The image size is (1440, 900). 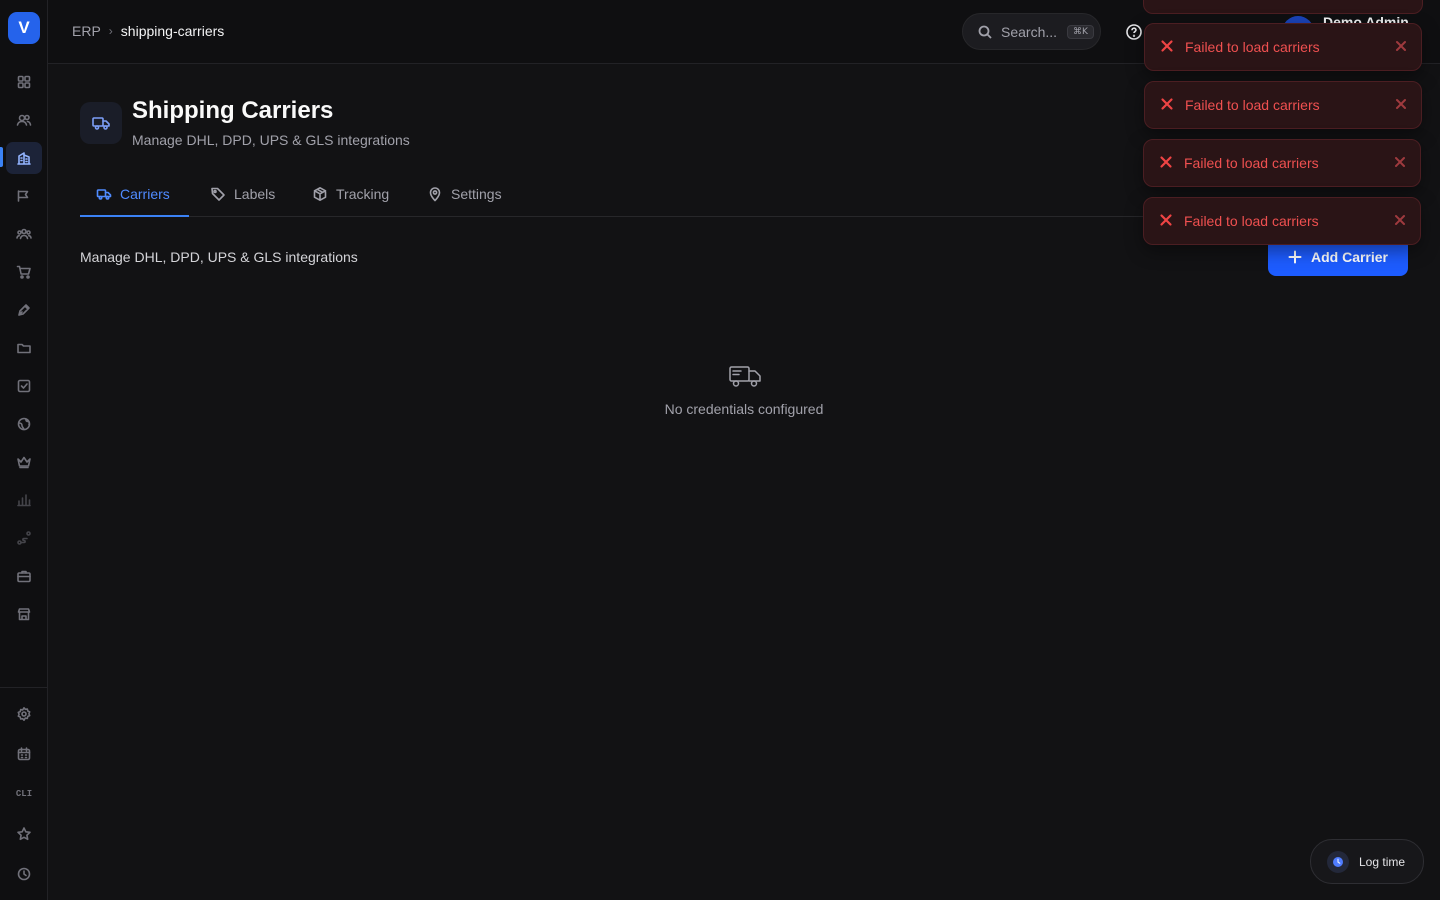 I want to click on tab-label: Tracking, so click(x=363, y=194).